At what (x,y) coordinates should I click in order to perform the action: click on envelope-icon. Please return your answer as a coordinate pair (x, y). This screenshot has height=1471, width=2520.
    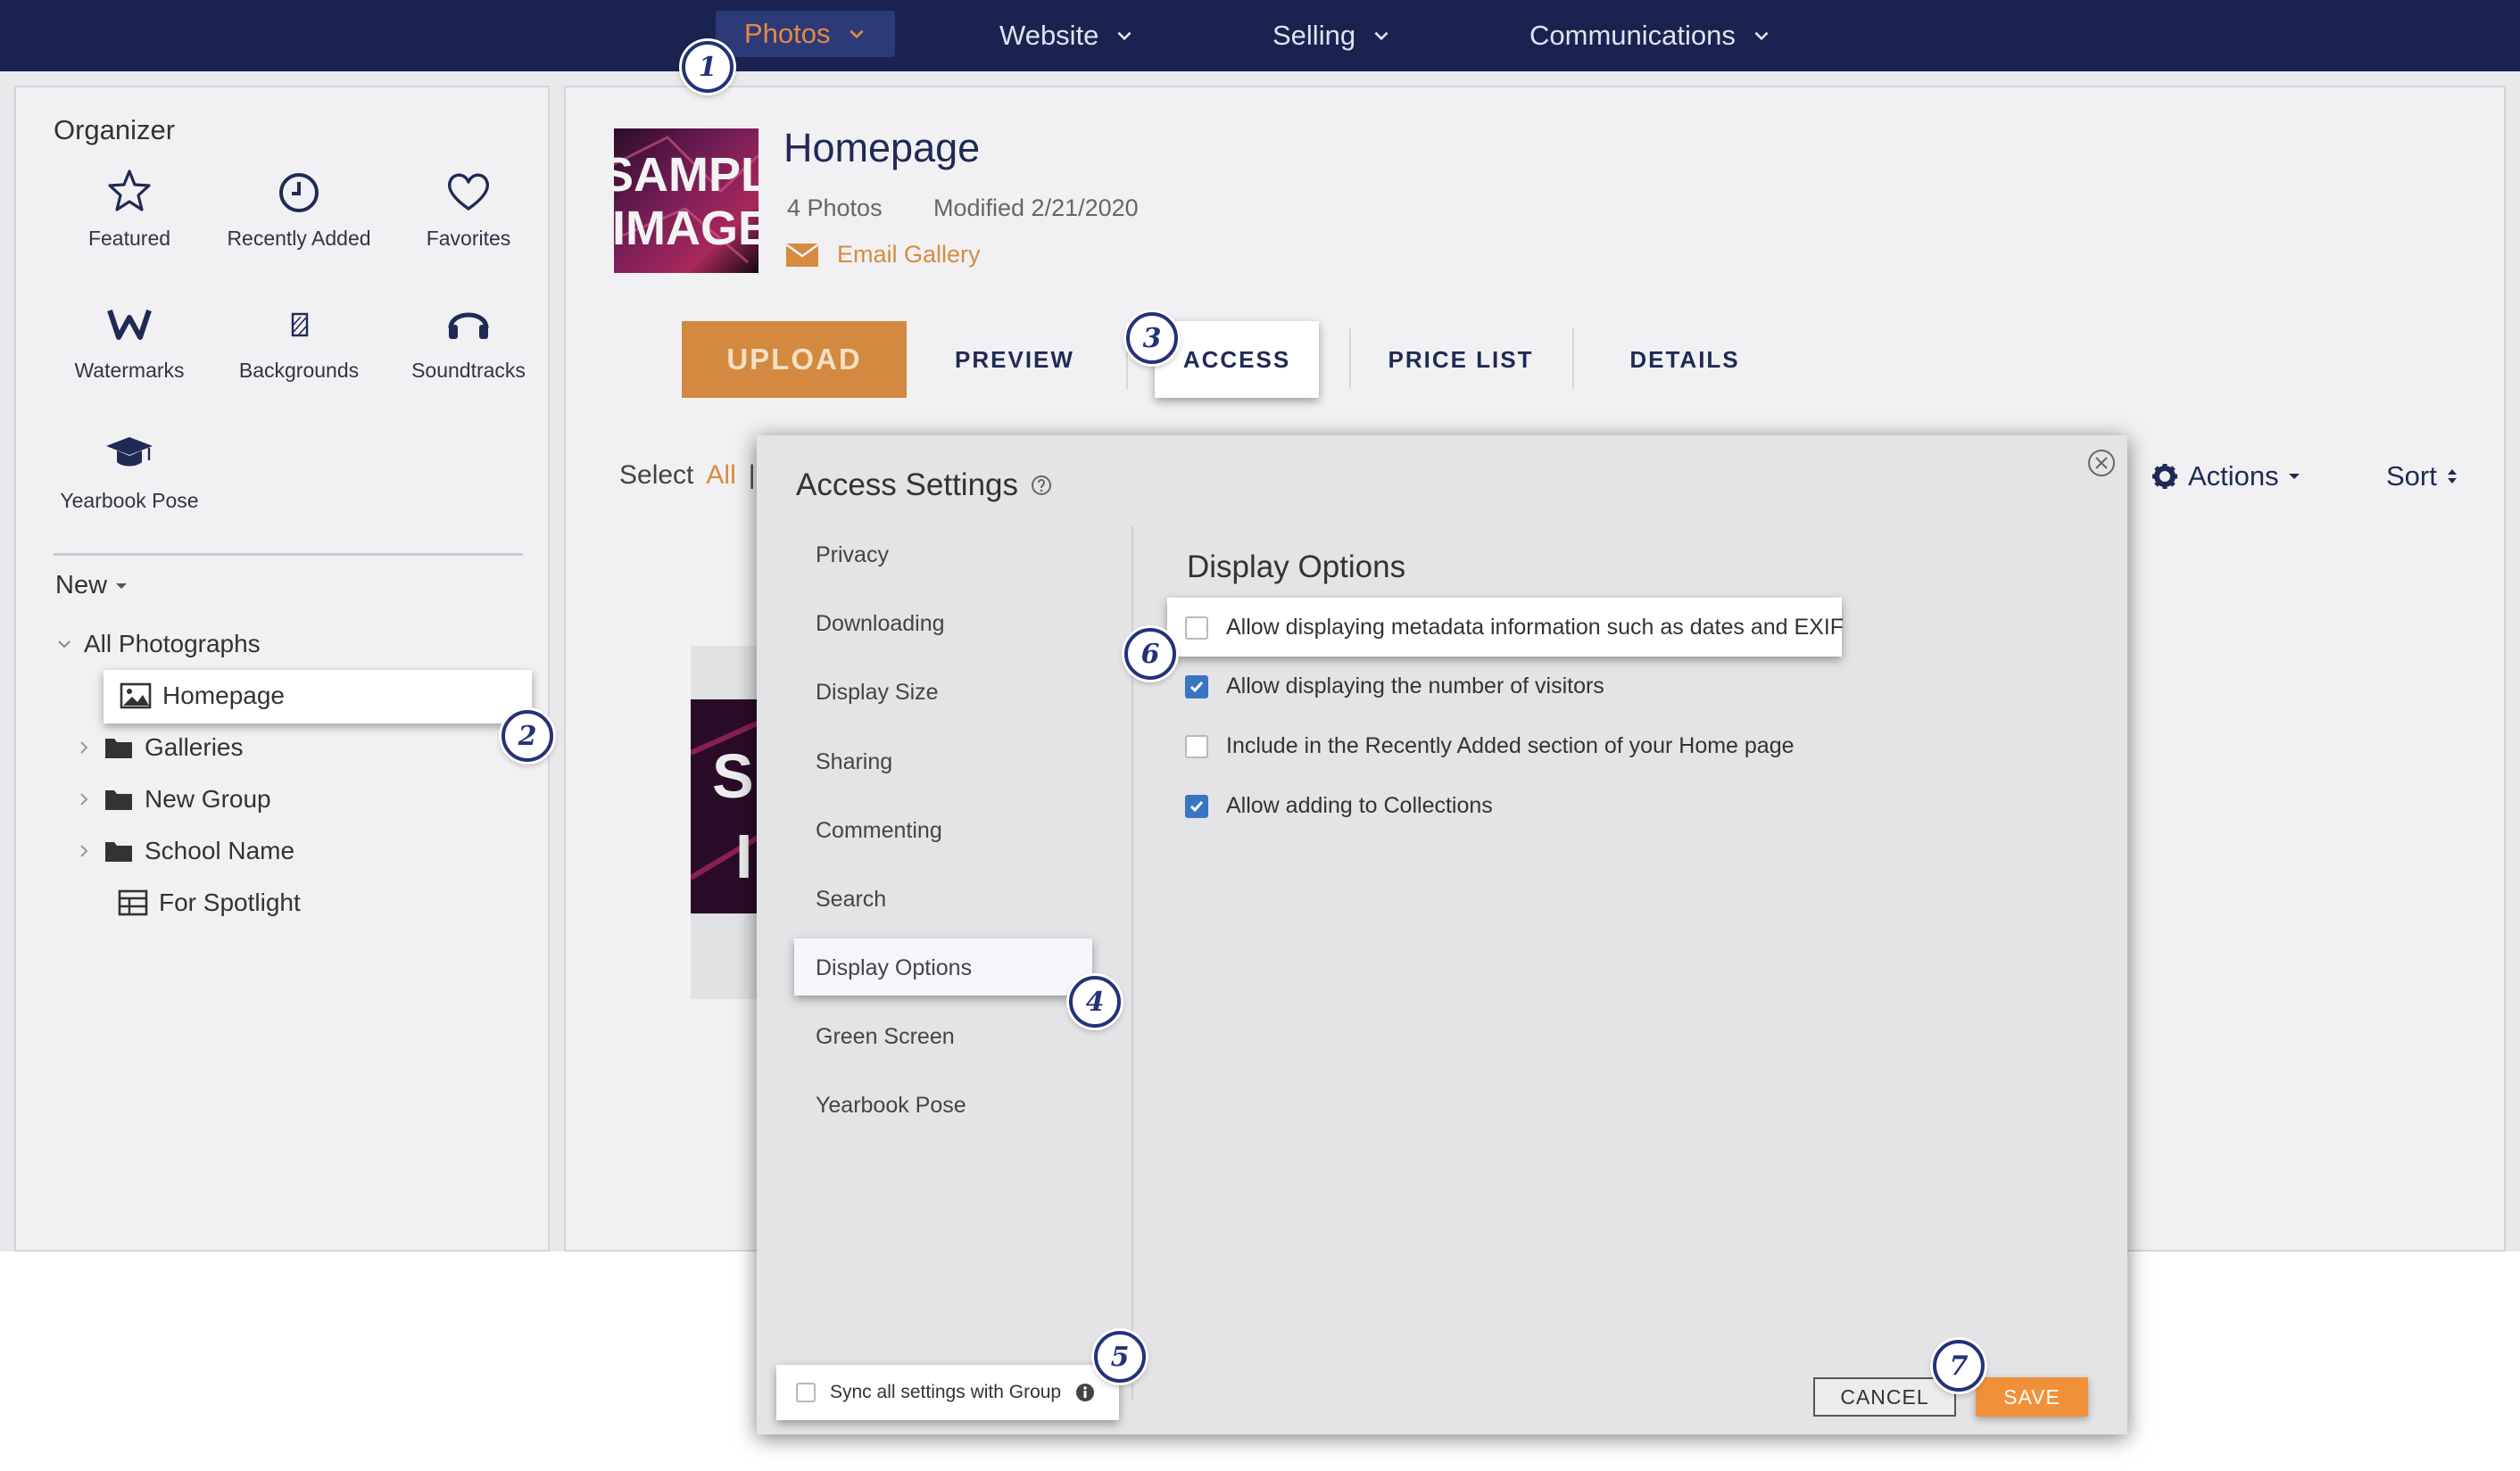
    Looking at the image, I should click on (802, 255).